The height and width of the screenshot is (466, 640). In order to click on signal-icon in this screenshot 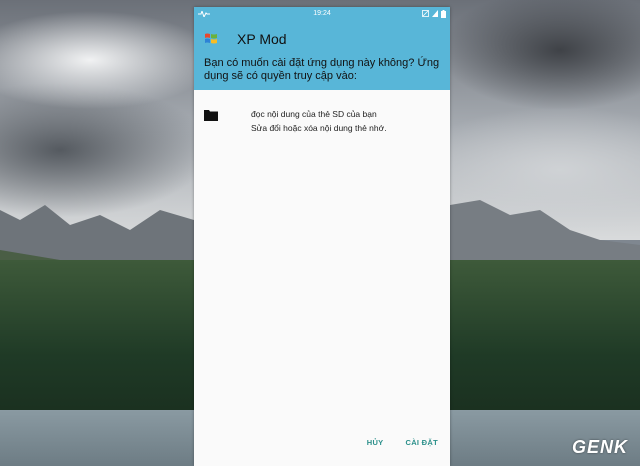, I will do `click(435, 13)`.